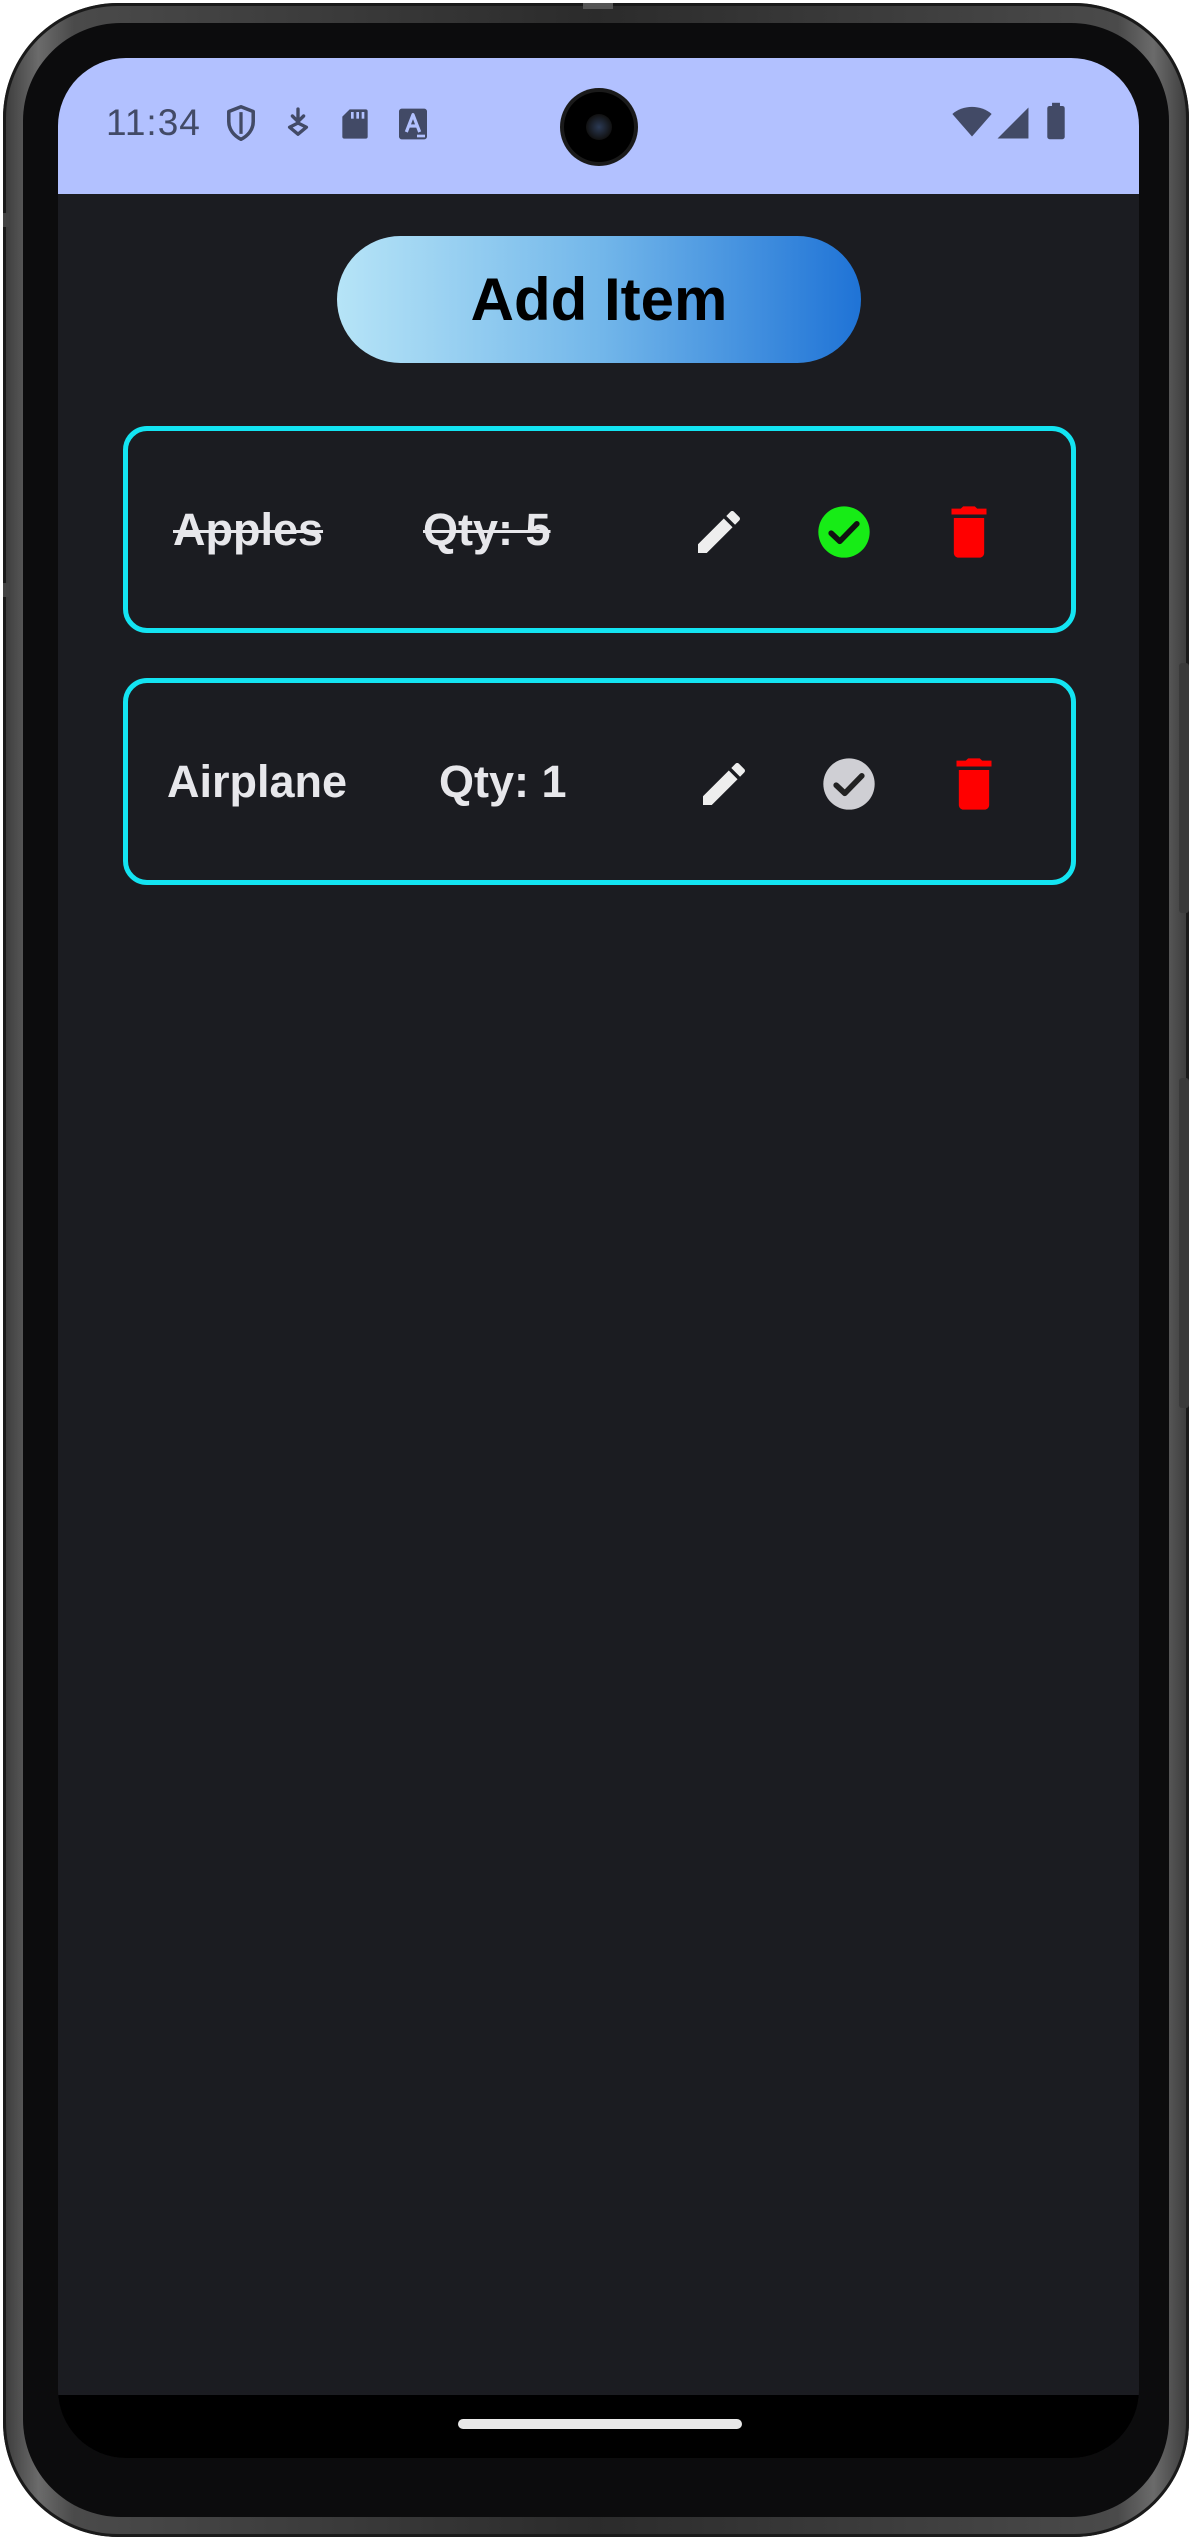  I want to click on battery-icon, so click(1056, 121).